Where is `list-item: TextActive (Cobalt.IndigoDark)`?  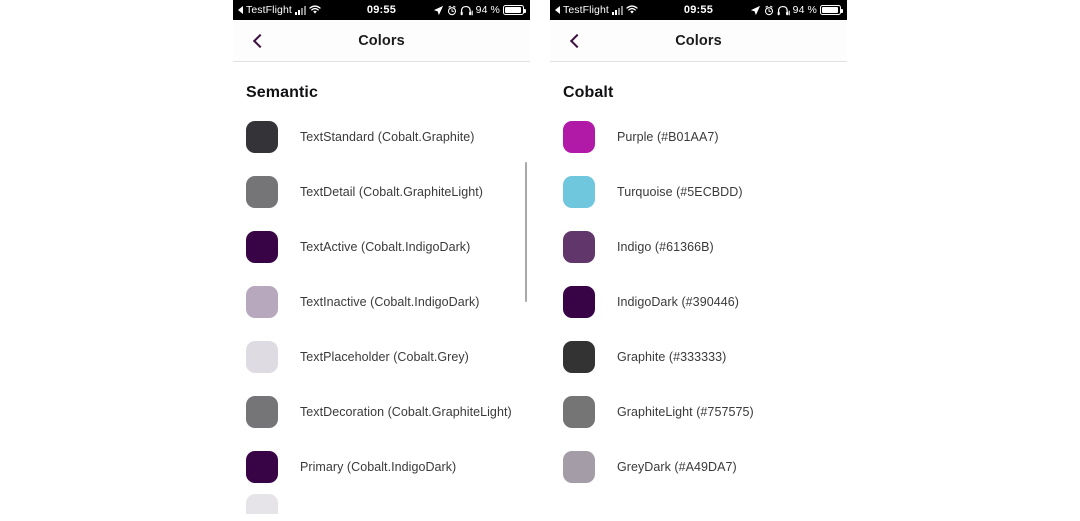
list-item: TextActive (Cobalt.IndigoDark) is located at coordinates (381, 246).